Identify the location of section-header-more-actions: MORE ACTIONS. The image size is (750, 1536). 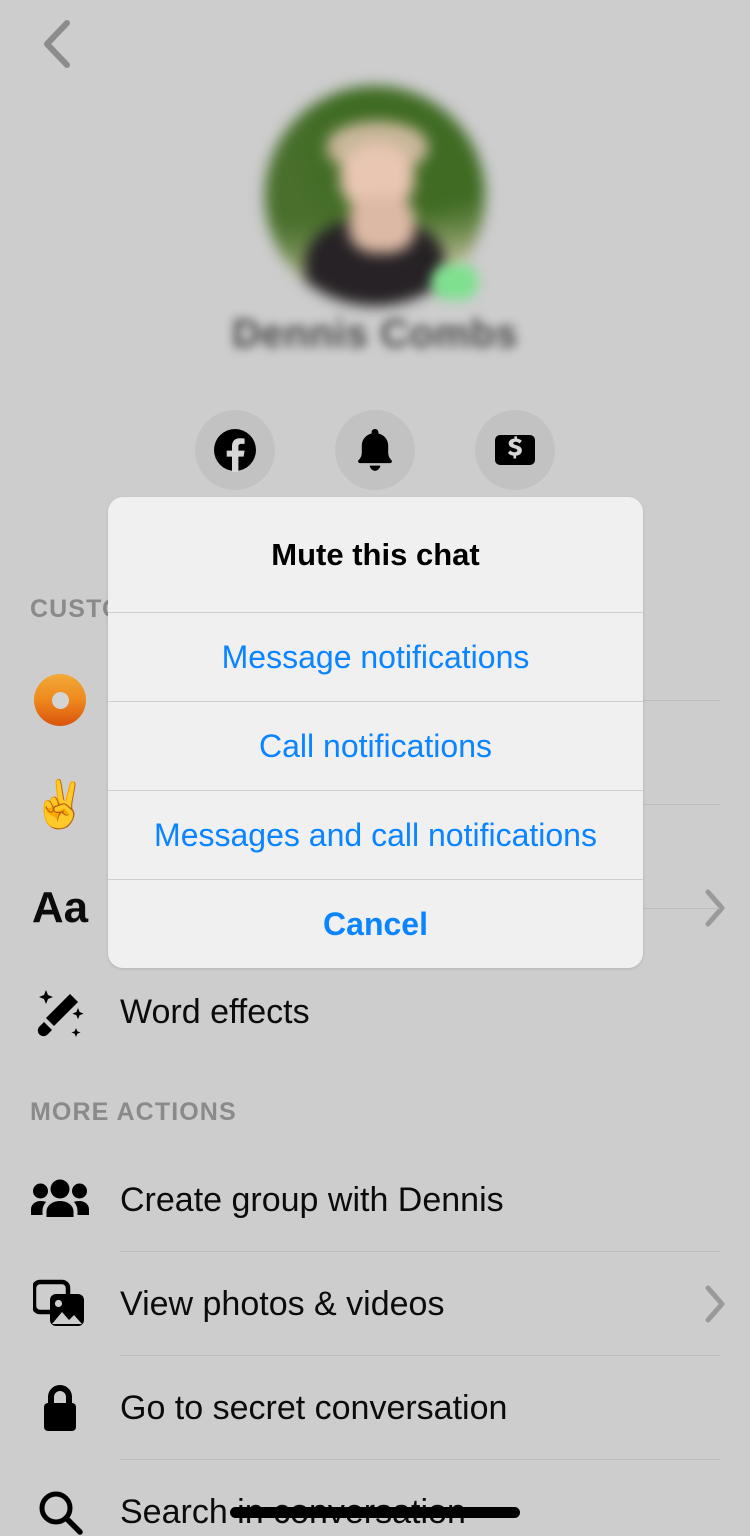
(133, 1112).